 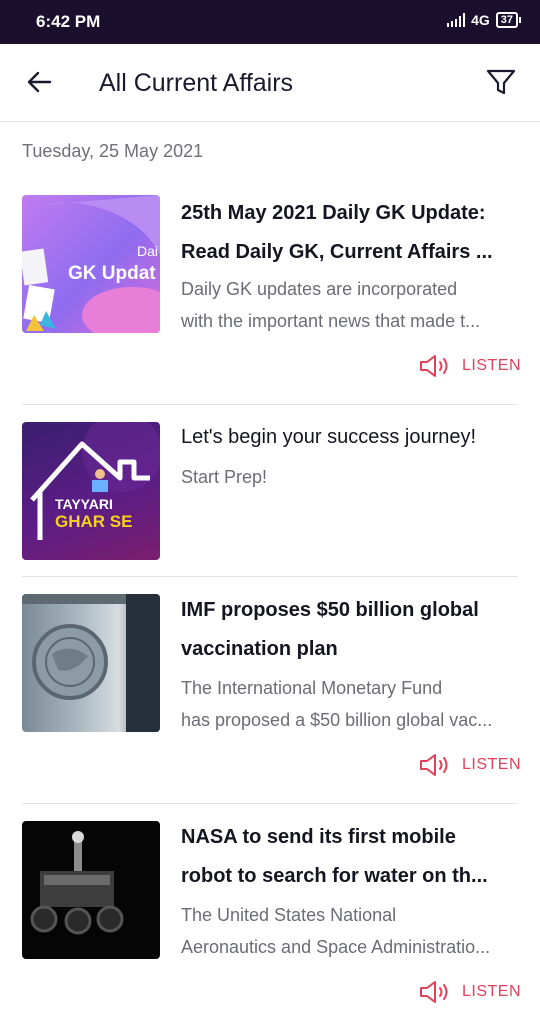 What do you see at coordinates (312, 688) in the screenshot?
I see `news-description-line1: The International Monetary Fund` at bounding box center [312, 688].